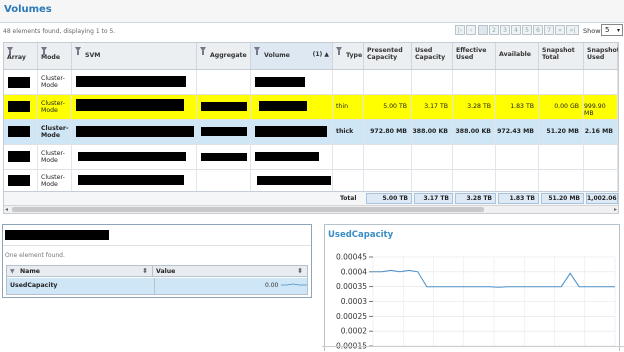 This screenshot has width=624, height=352. I want to click on column-label: Used Capacity, so click(430, 54).